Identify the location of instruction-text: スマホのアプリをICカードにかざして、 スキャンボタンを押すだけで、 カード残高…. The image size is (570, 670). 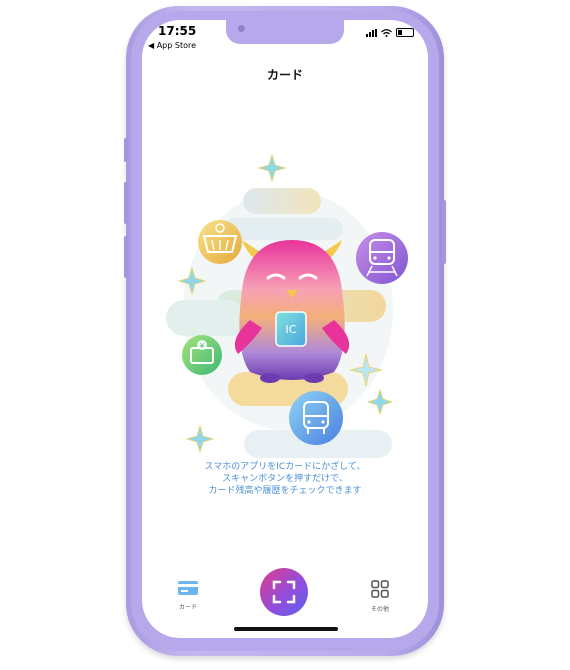
(285, 479).